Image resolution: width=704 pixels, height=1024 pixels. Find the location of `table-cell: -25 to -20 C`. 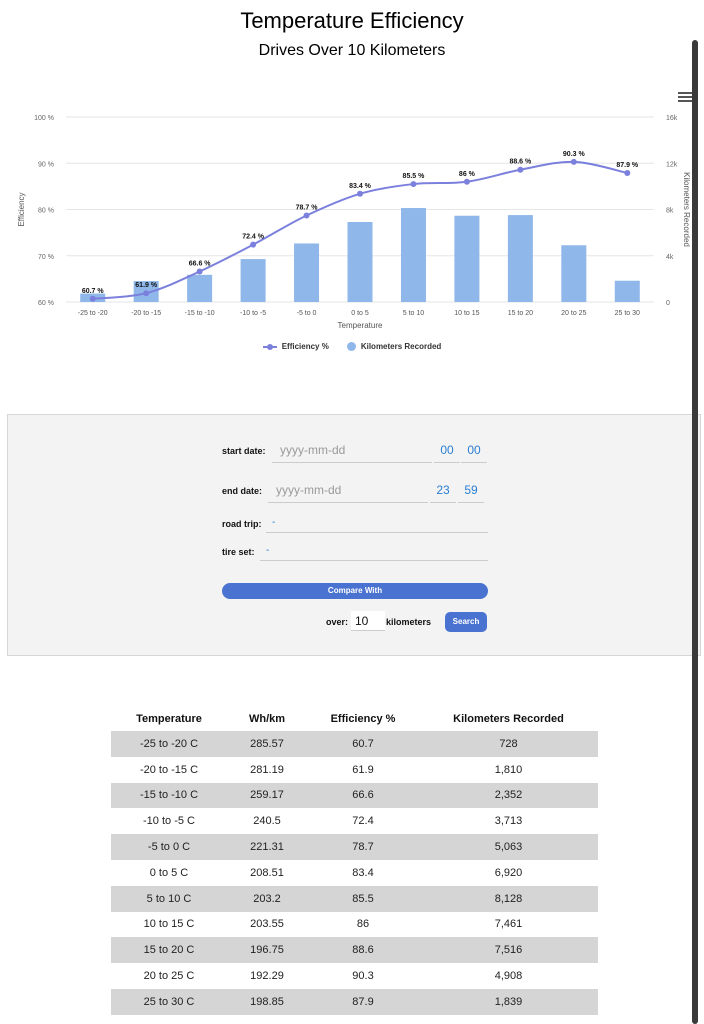

table-cell: -25 to -20 C is located at coordinates (169, 744).